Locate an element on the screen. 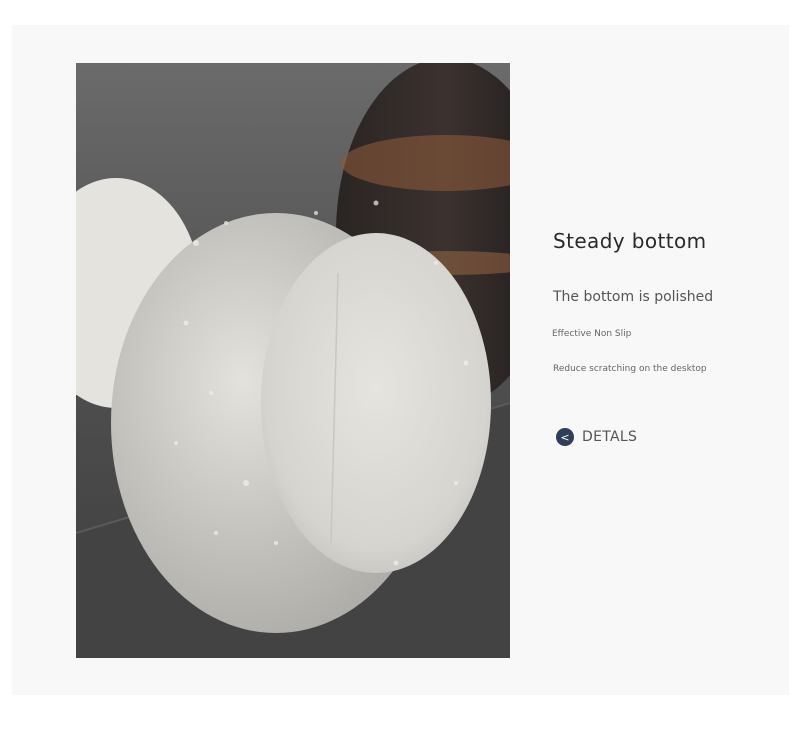 This screenshot has width=800, height=734. feature-title: Steady bottom is located at coordinates (630, 241).